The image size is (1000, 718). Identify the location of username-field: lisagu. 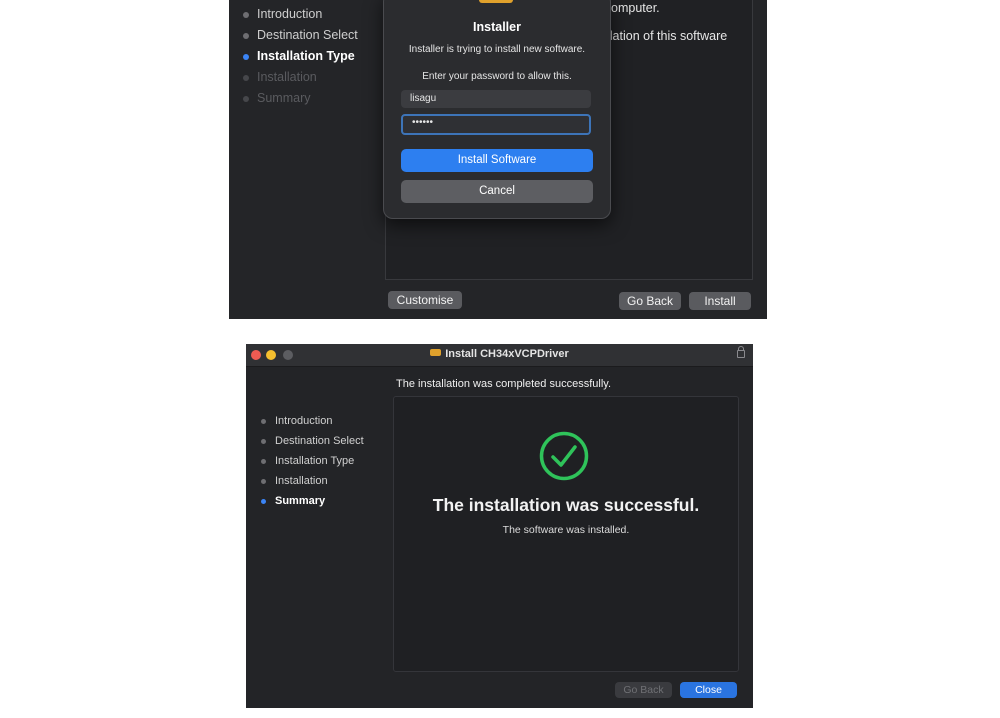
(496, 99).